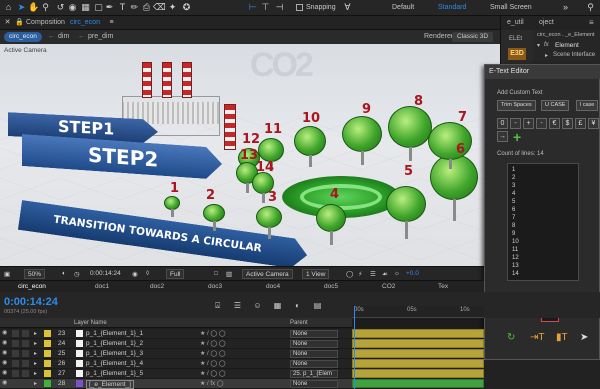  Describe the element at coordinates (157, 286) in the screenshot. I see `timeline-tab-doc2: doc2` at that location.